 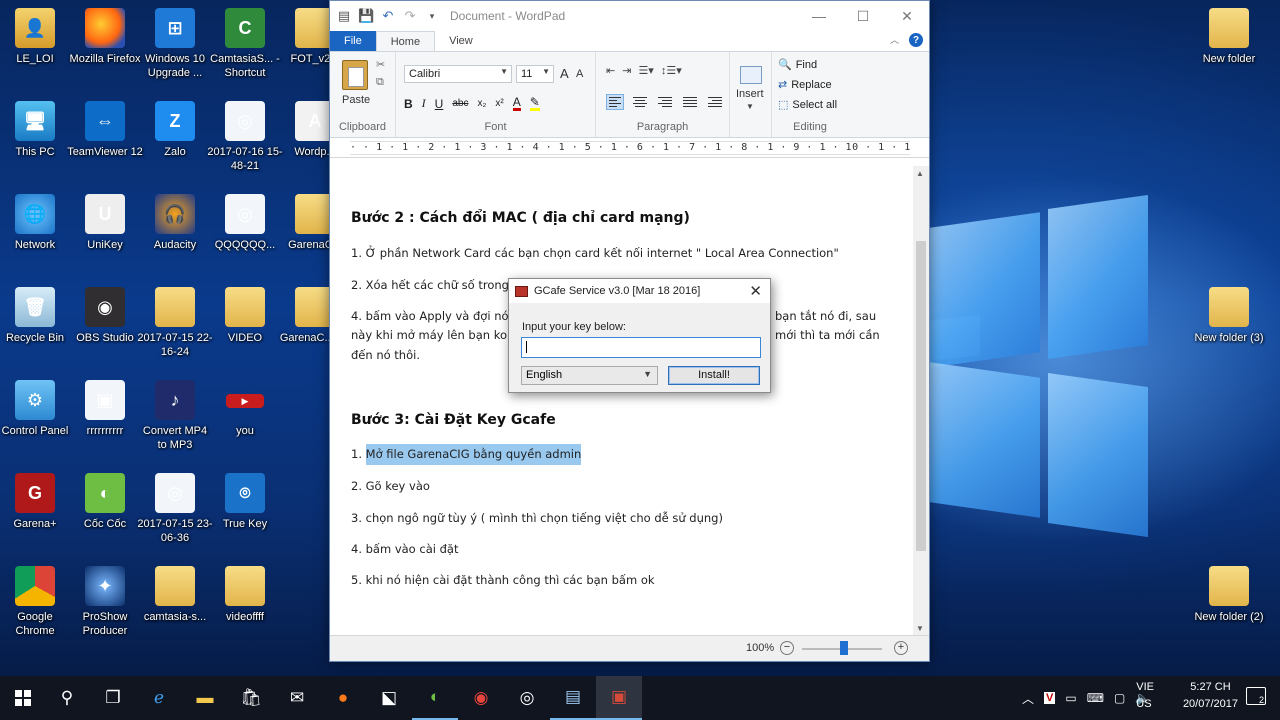 What do you see at coordinates (36, 602) in the screenshot?
I see `desktop-icon-google-chrome: Google Chrome` at bounding box center [36, 602].